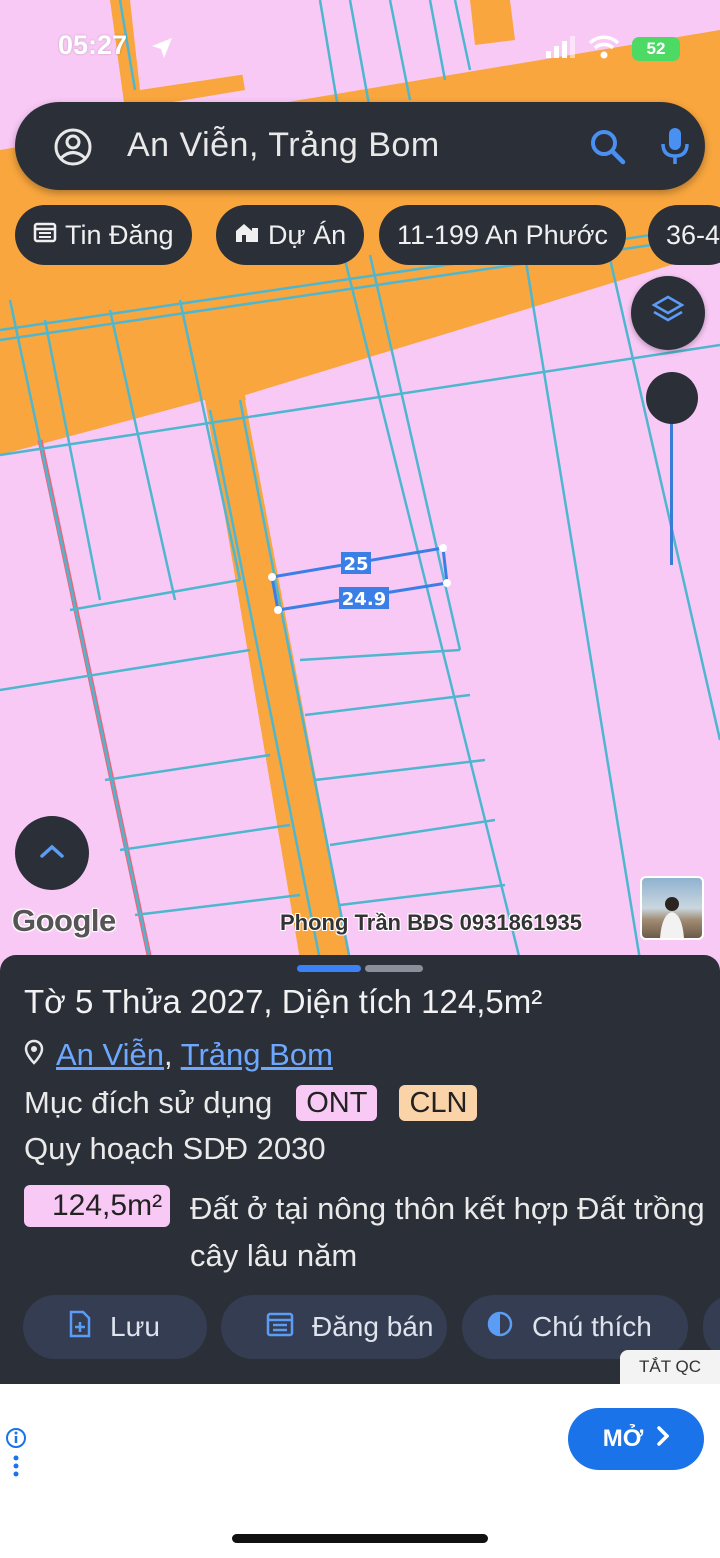 The height and width of the screenshot is (1558, 720). I want to click on layers-button, so click(668, 313).